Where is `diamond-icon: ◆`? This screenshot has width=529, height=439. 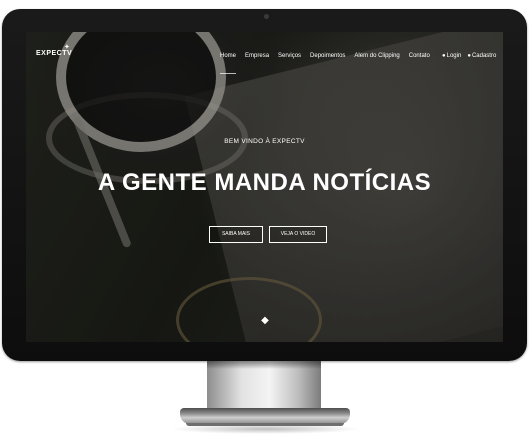 diamond-icon: ◆ is located at coordinates (265, 321).